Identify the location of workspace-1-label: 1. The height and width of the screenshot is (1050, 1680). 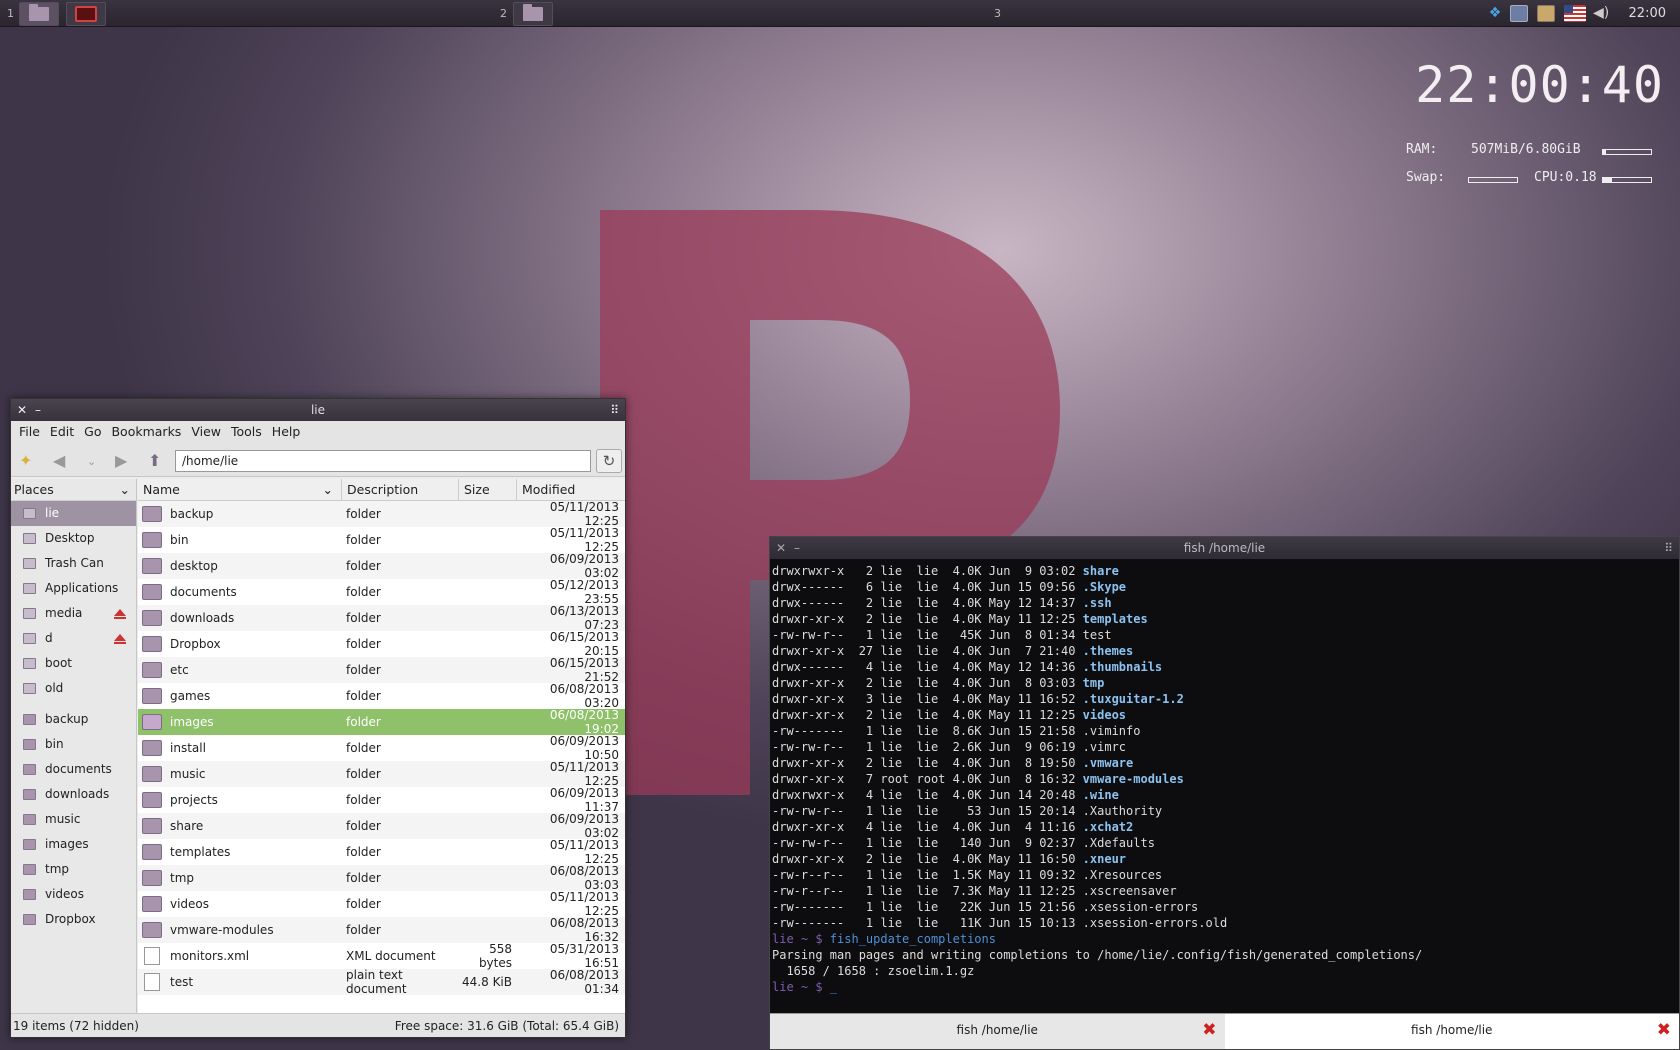
(10, 13).